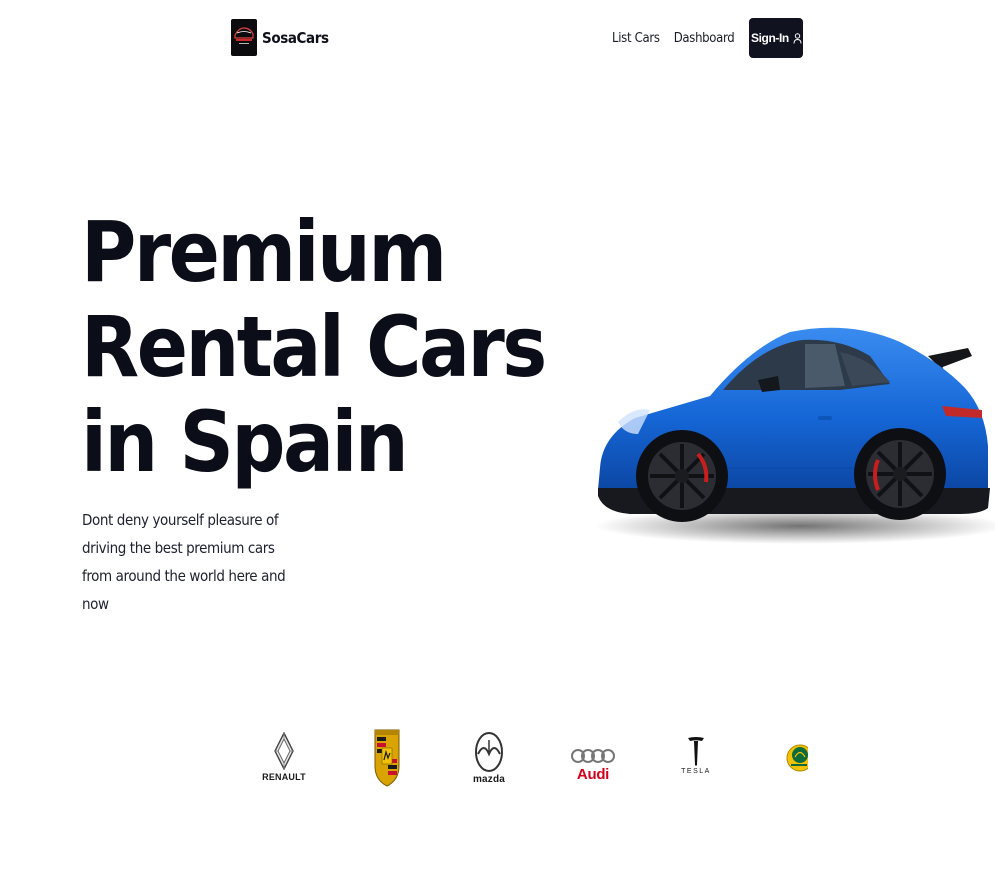 This screenshot has height=884, width=998. Describe the element at coordinates (489, 779) in the screenshot. I see `brand-name-mazda: mazda` at that location.